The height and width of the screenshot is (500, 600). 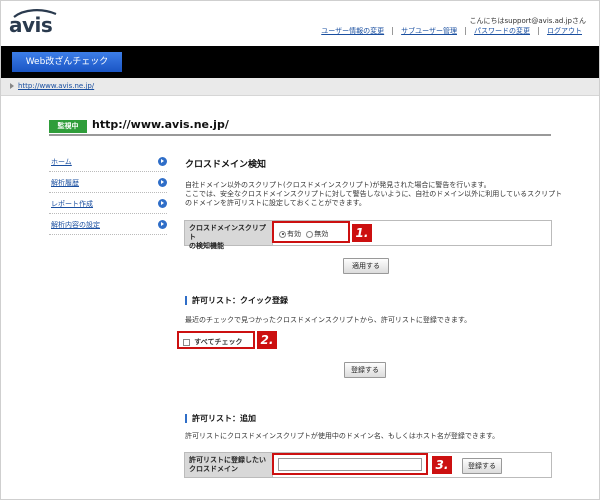 What do you see at coordinates (321, 234) in the screenshot?
I see `radio-disabled-label: 無効` at bounding box center [321, 234].